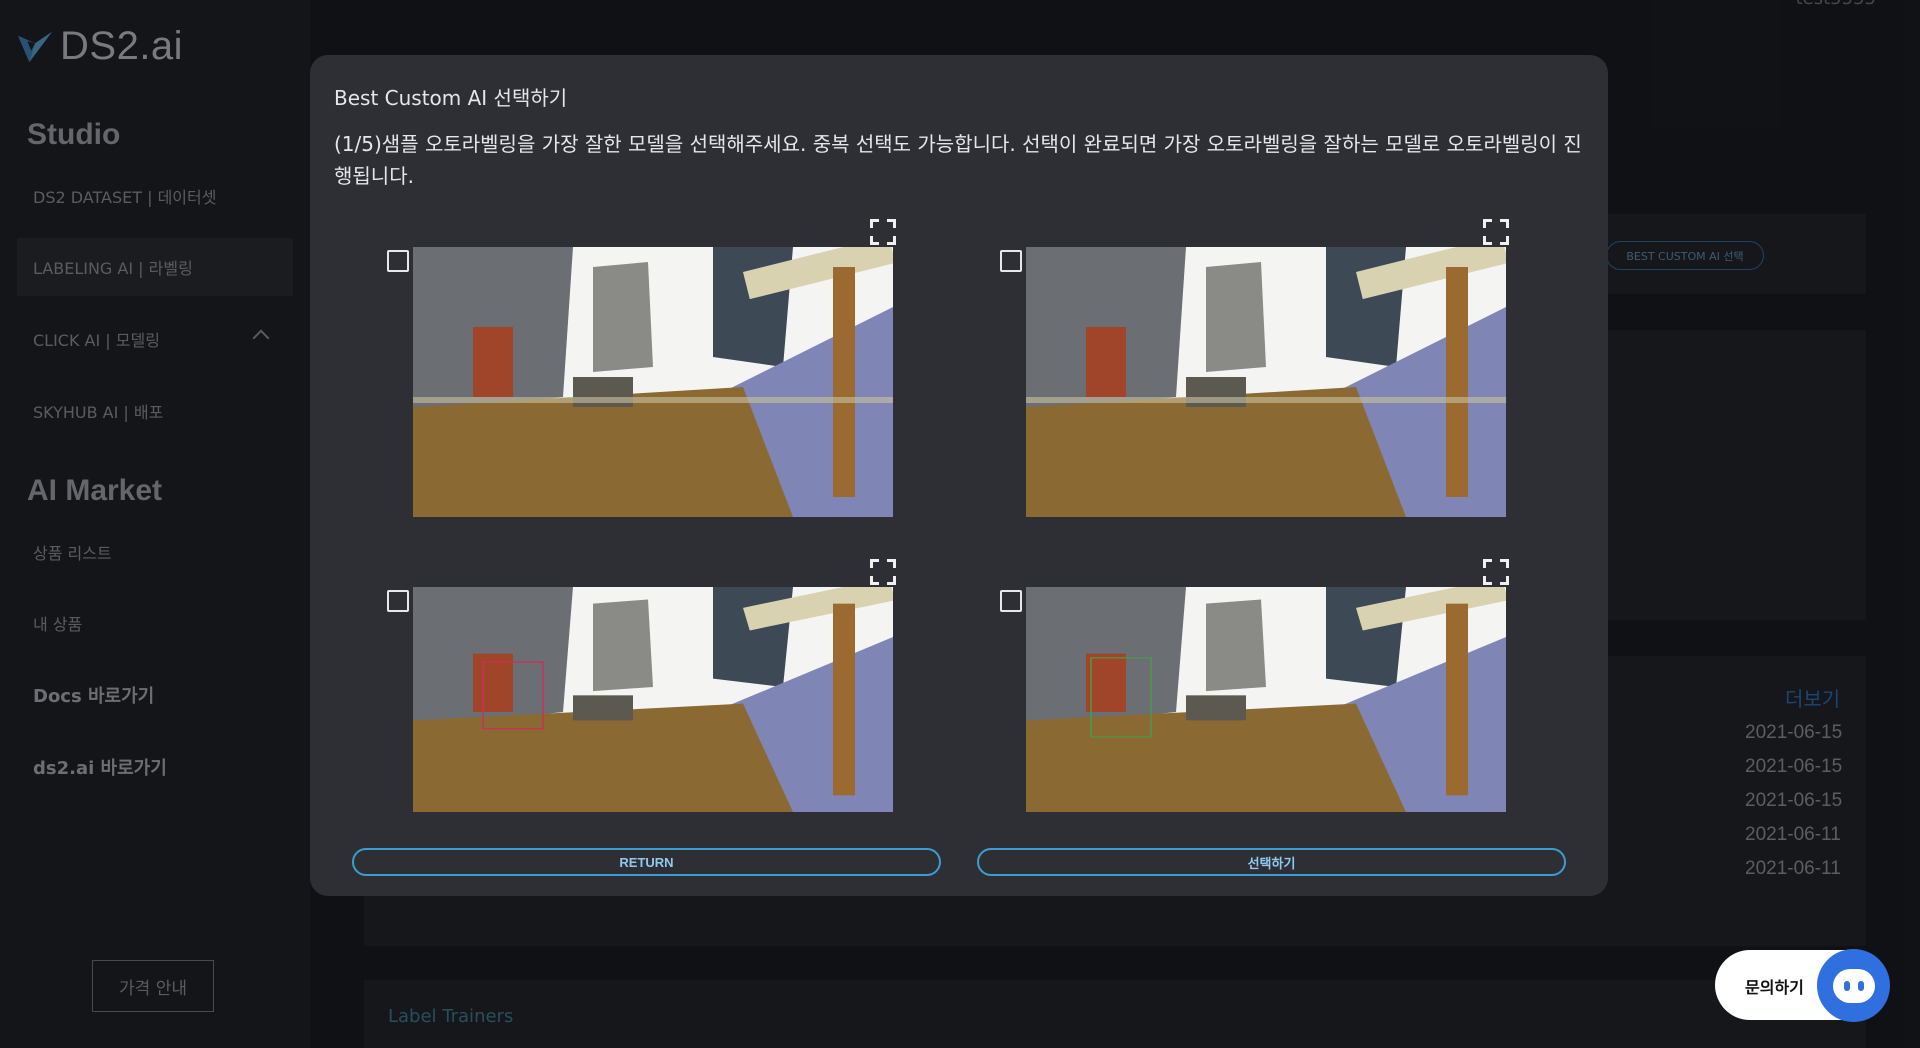 This screenshot has width=1920, height=1048. What do you see at coordinates (1011, 261) in the screenshot?
I see `model-2-checkbox` at bounding box center [1011, 261].